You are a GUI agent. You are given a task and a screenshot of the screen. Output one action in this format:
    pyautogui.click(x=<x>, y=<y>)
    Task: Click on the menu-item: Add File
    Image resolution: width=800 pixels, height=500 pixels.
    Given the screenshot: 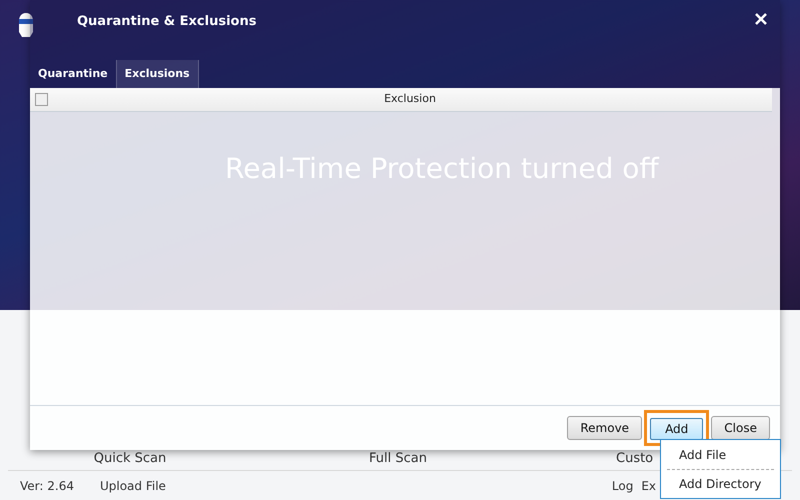 What is the action you would take?
    pyautogui.click(x=702, y=455)
    